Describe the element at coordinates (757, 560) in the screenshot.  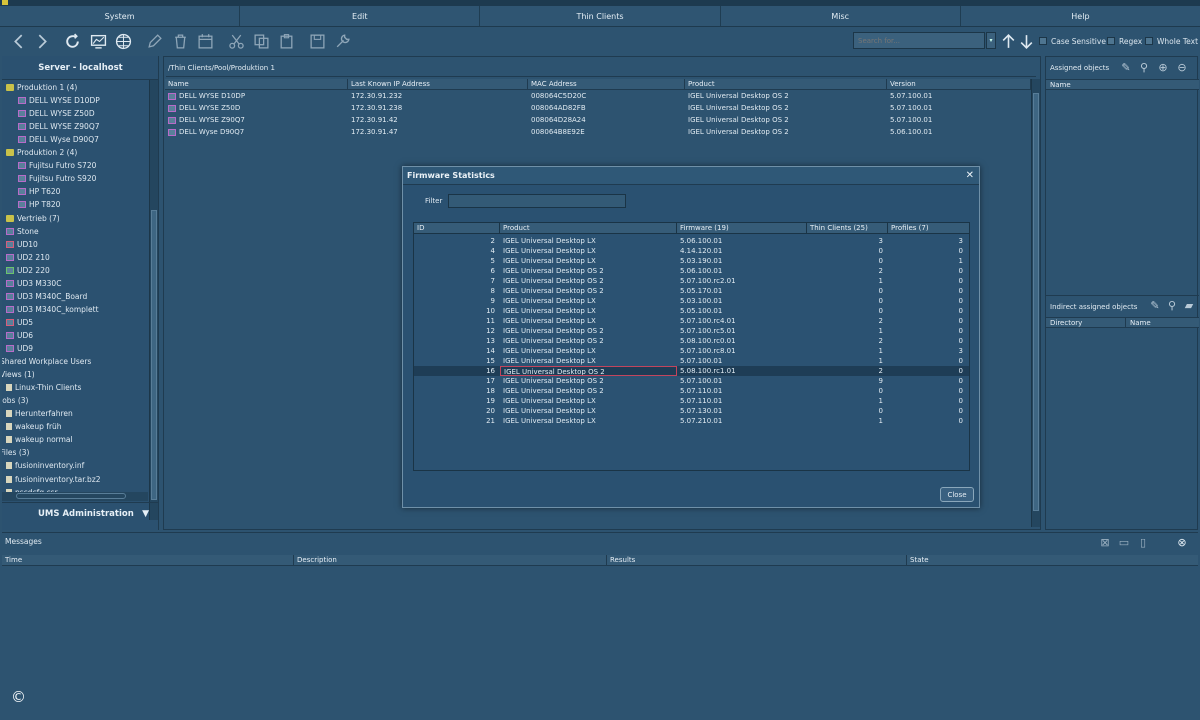
I see `column-results: Results` at that location.